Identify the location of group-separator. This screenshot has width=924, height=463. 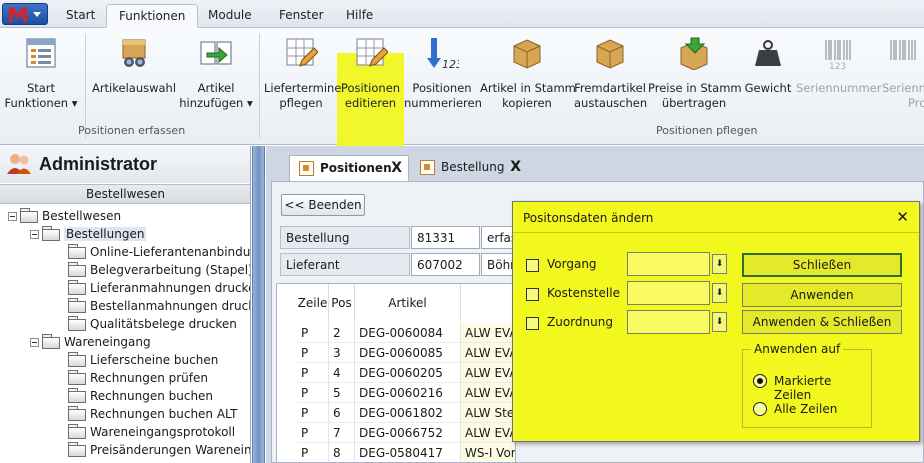
(85, 86).